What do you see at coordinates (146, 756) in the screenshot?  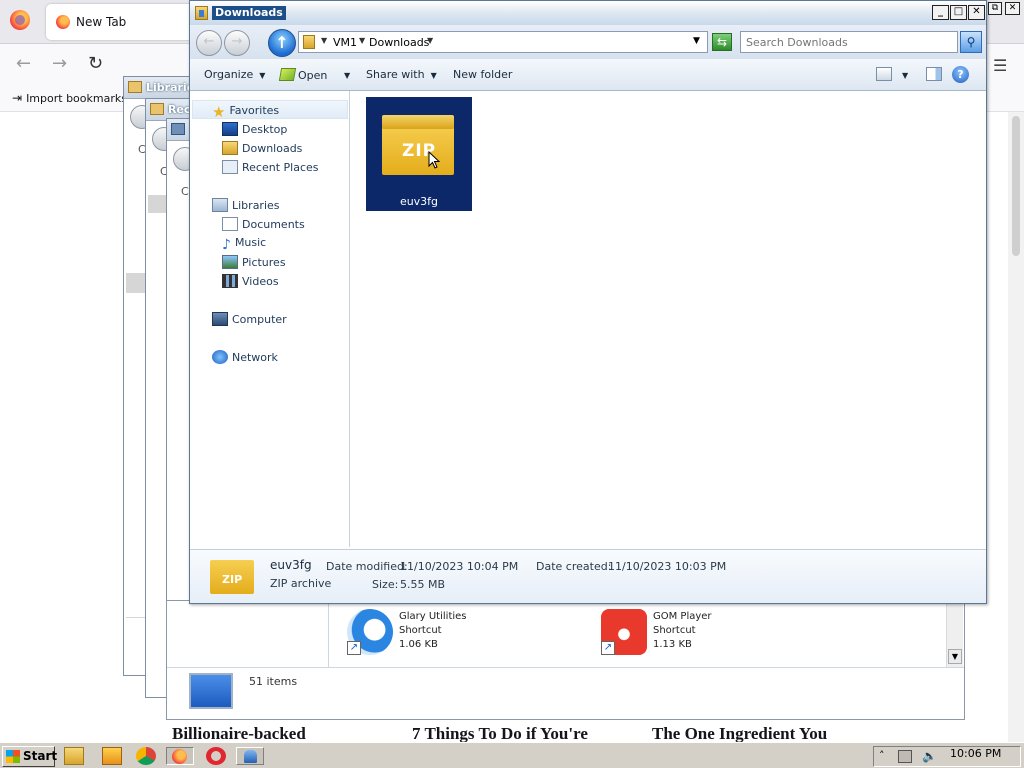 I see `chrome-icon` at bounding box center [146, 756].